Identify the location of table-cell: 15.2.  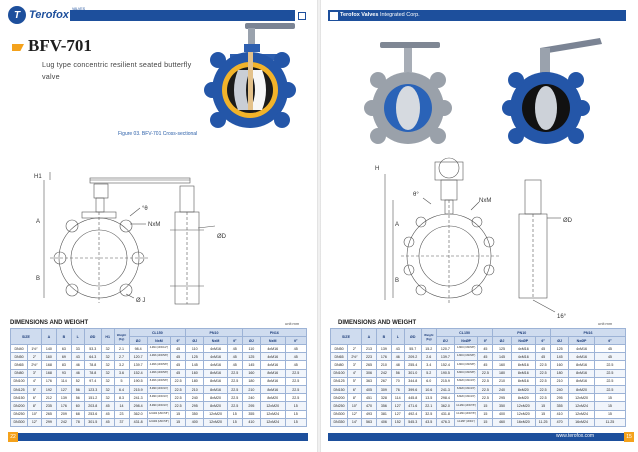
(428, 348).